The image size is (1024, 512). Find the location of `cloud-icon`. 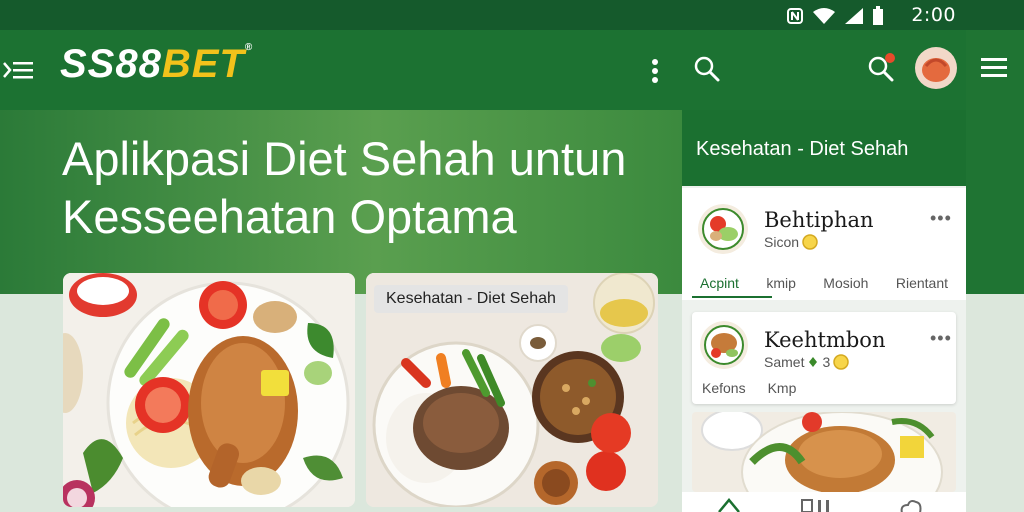

cloud-icon is located at coordinates (911, 504).